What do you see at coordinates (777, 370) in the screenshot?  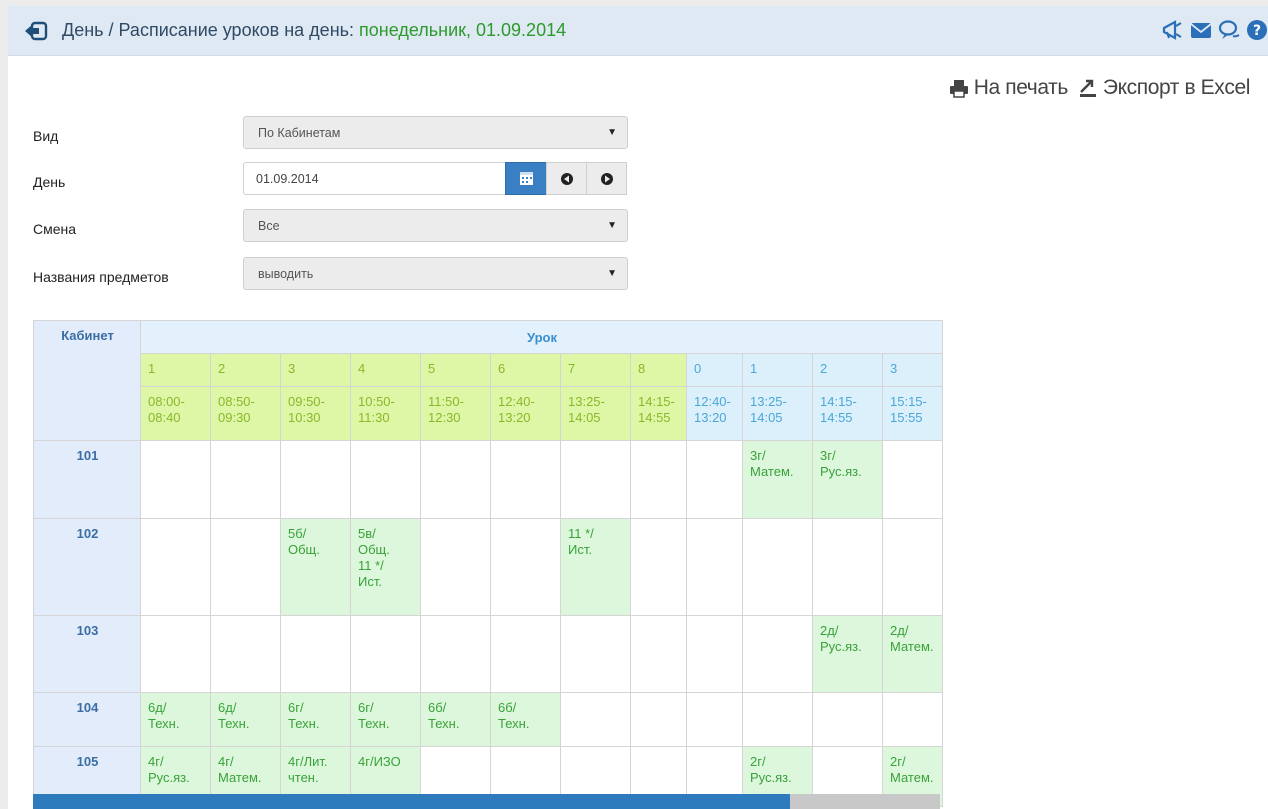 I see `lesson-number: 1` at bounding box center [777, 370].